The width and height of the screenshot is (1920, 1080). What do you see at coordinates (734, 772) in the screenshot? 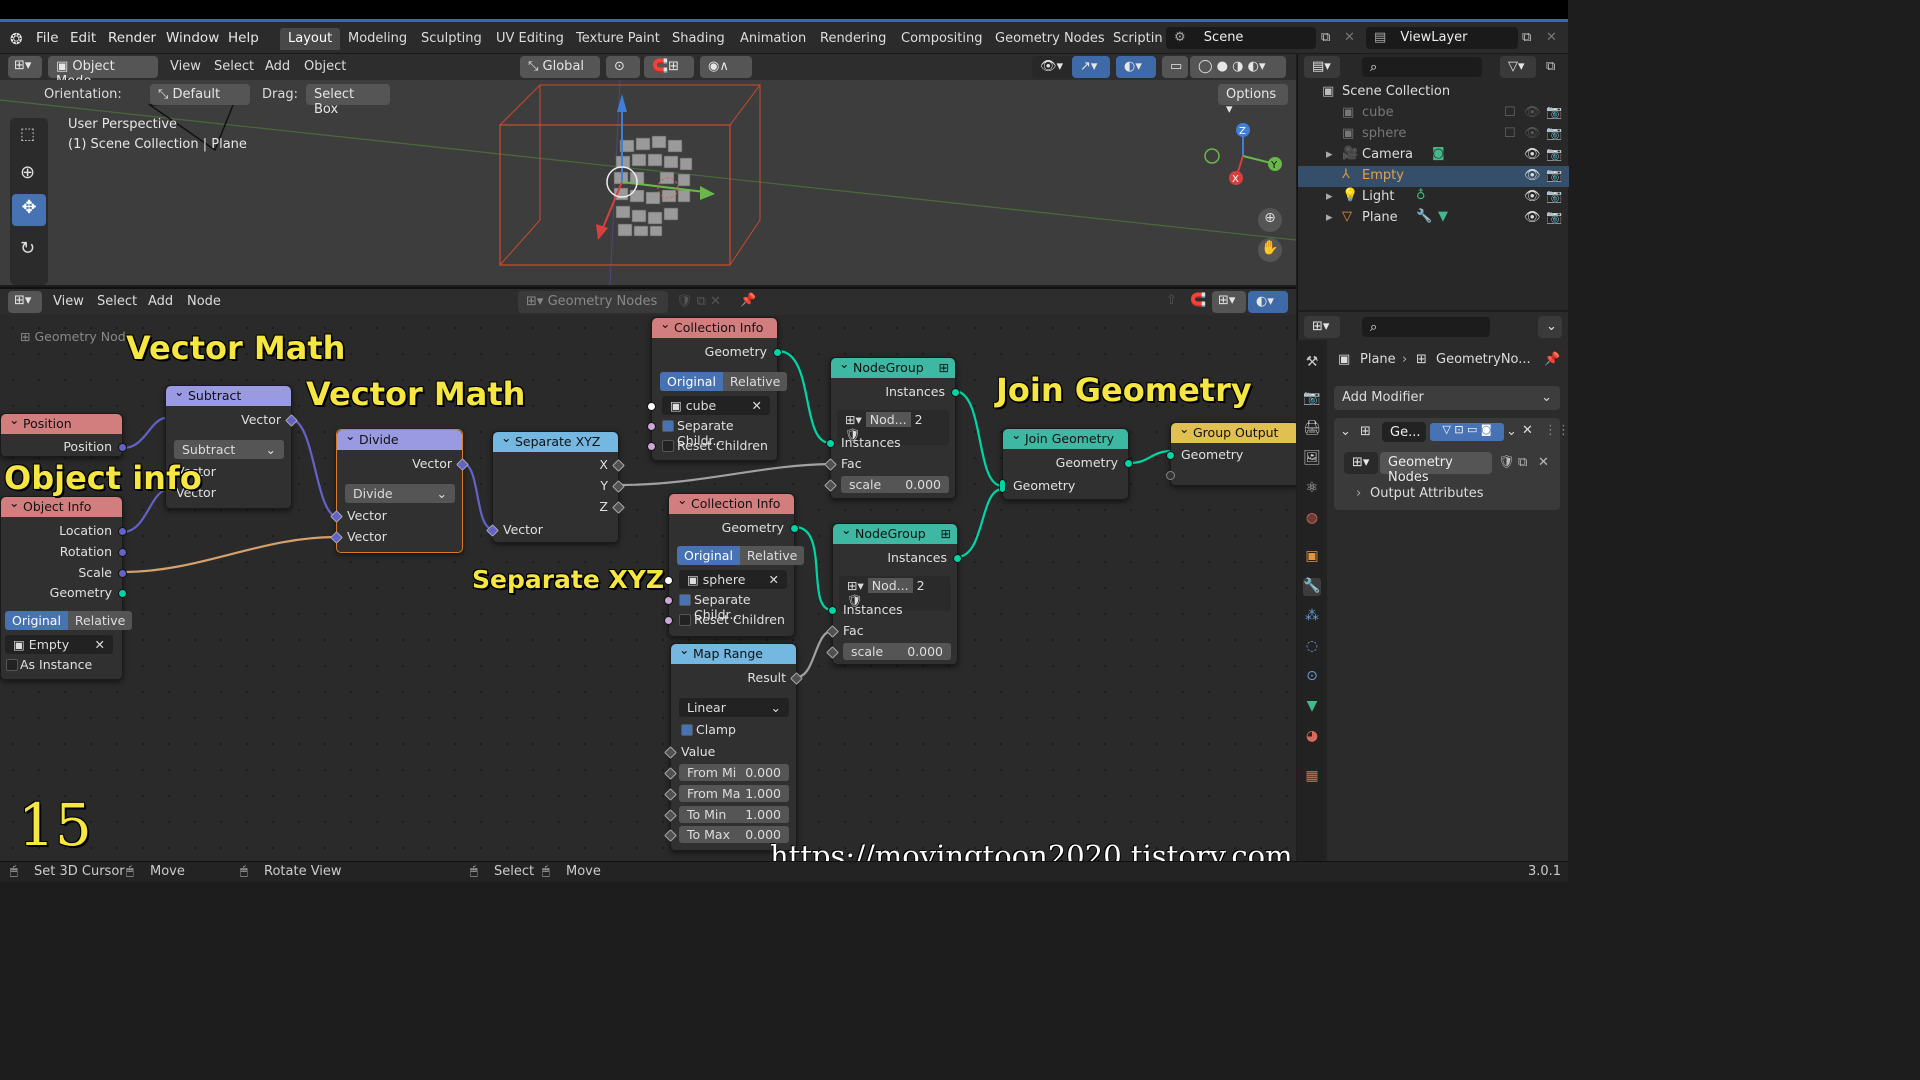
I see `from-min-field: From Mi 0.000` at bounding box center [734, 772].